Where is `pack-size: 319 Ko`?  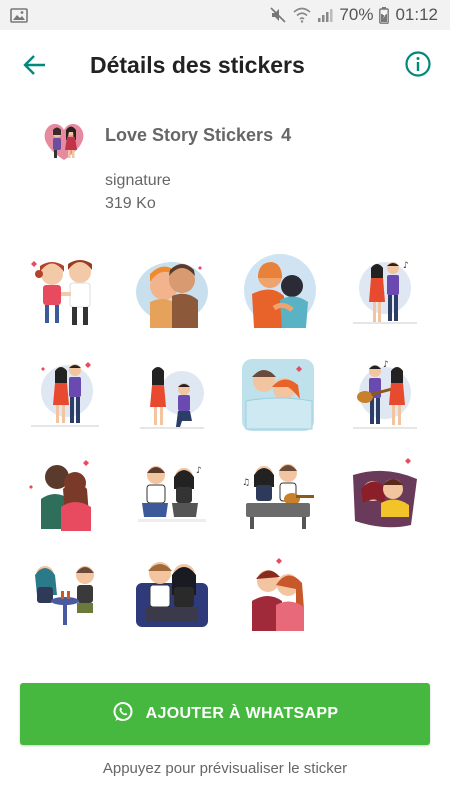 pack-size: 319 Ko is located at coordinates (130, 203).